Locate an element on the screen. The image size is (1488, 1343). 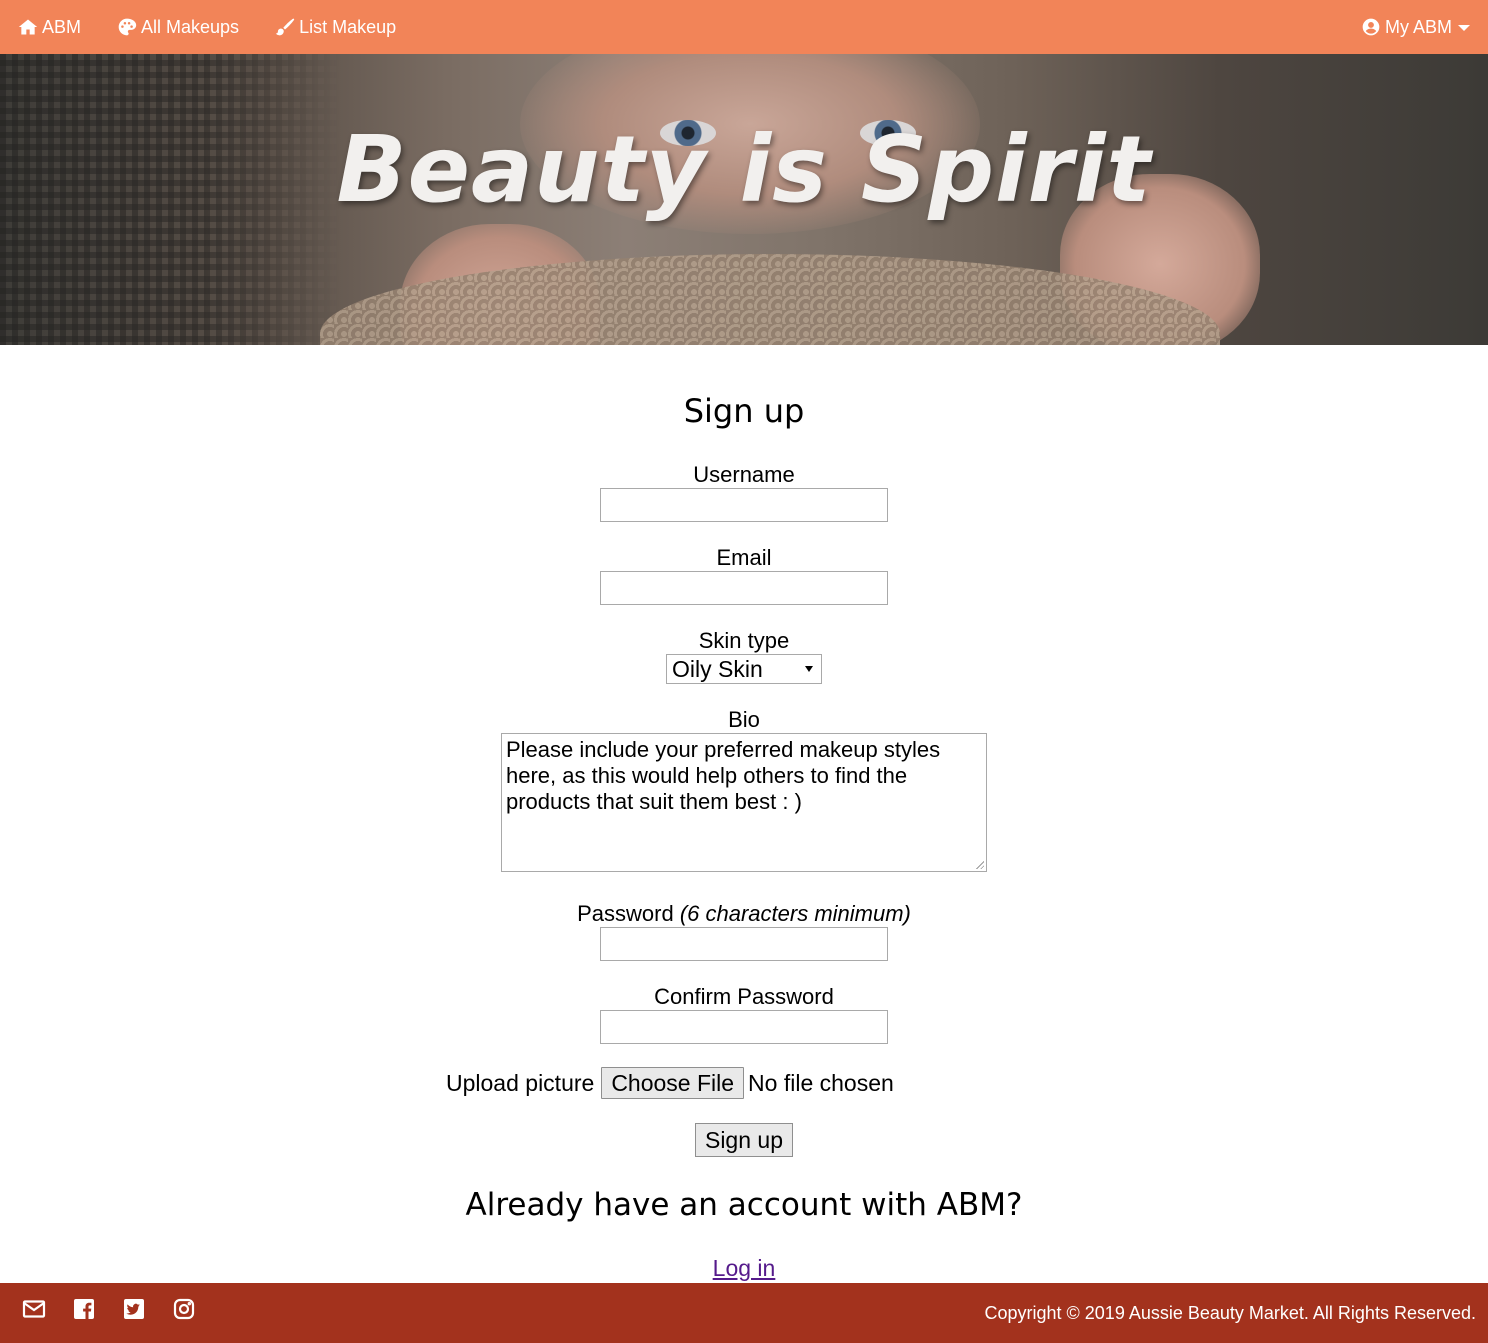
instagram-icon is located at coordinates (184, 1309).